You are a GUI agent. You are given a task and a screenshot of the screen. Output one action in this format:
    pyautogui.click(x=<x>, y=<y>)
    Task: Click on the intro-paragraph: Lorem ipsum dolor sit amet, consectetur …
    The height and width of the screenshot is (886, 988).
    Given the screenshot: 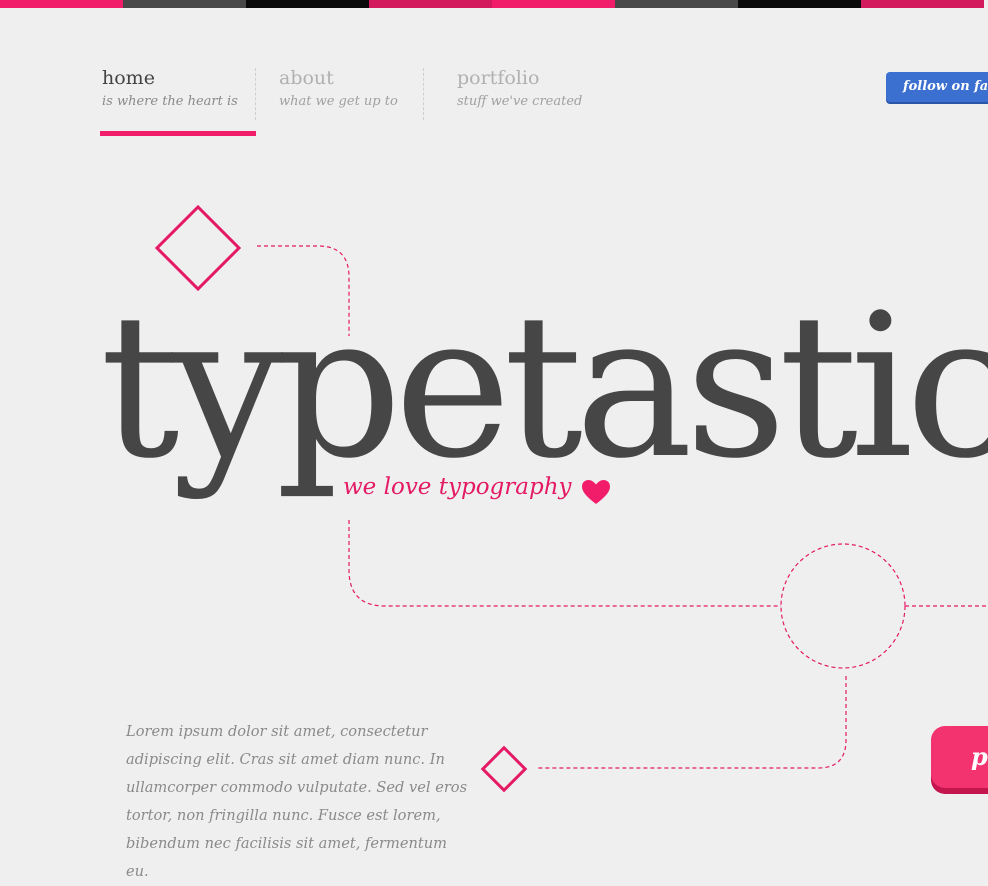 What is the action you would take?
    pyautogui.click(x=297, y=801)
    